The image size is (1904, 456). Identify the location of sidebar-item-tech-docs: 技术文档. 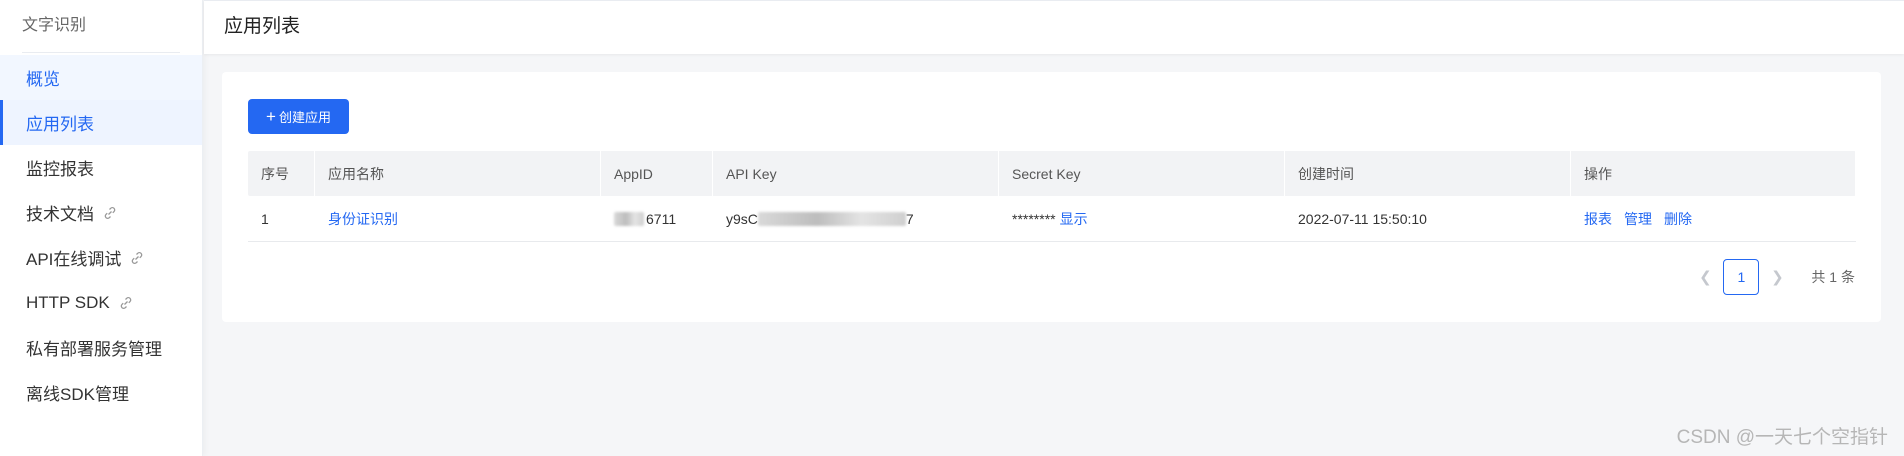
(101, 212).